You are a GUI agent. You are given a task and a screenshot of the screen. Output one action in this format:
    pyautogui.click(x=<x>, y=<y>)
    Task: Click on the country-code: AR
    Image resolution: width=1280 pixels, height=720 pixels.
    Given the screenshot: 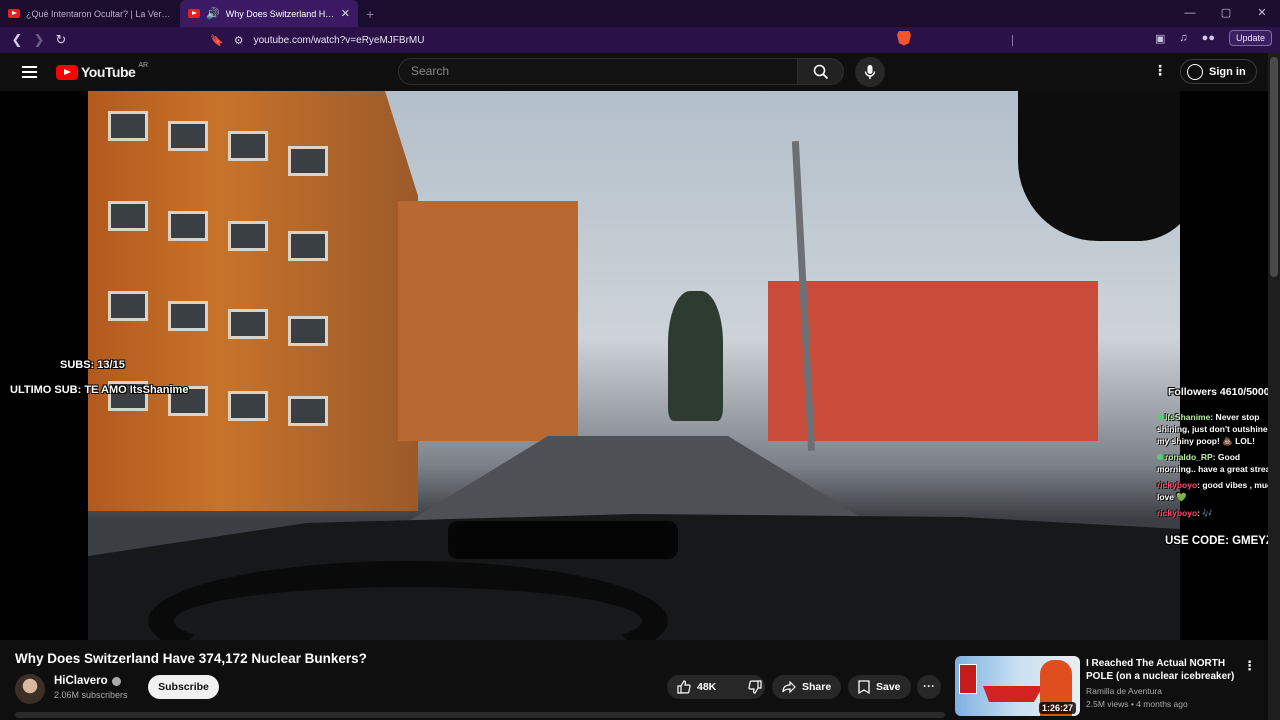 What is the action you would take?
    pyautogui.click(x=143, y=65)
    